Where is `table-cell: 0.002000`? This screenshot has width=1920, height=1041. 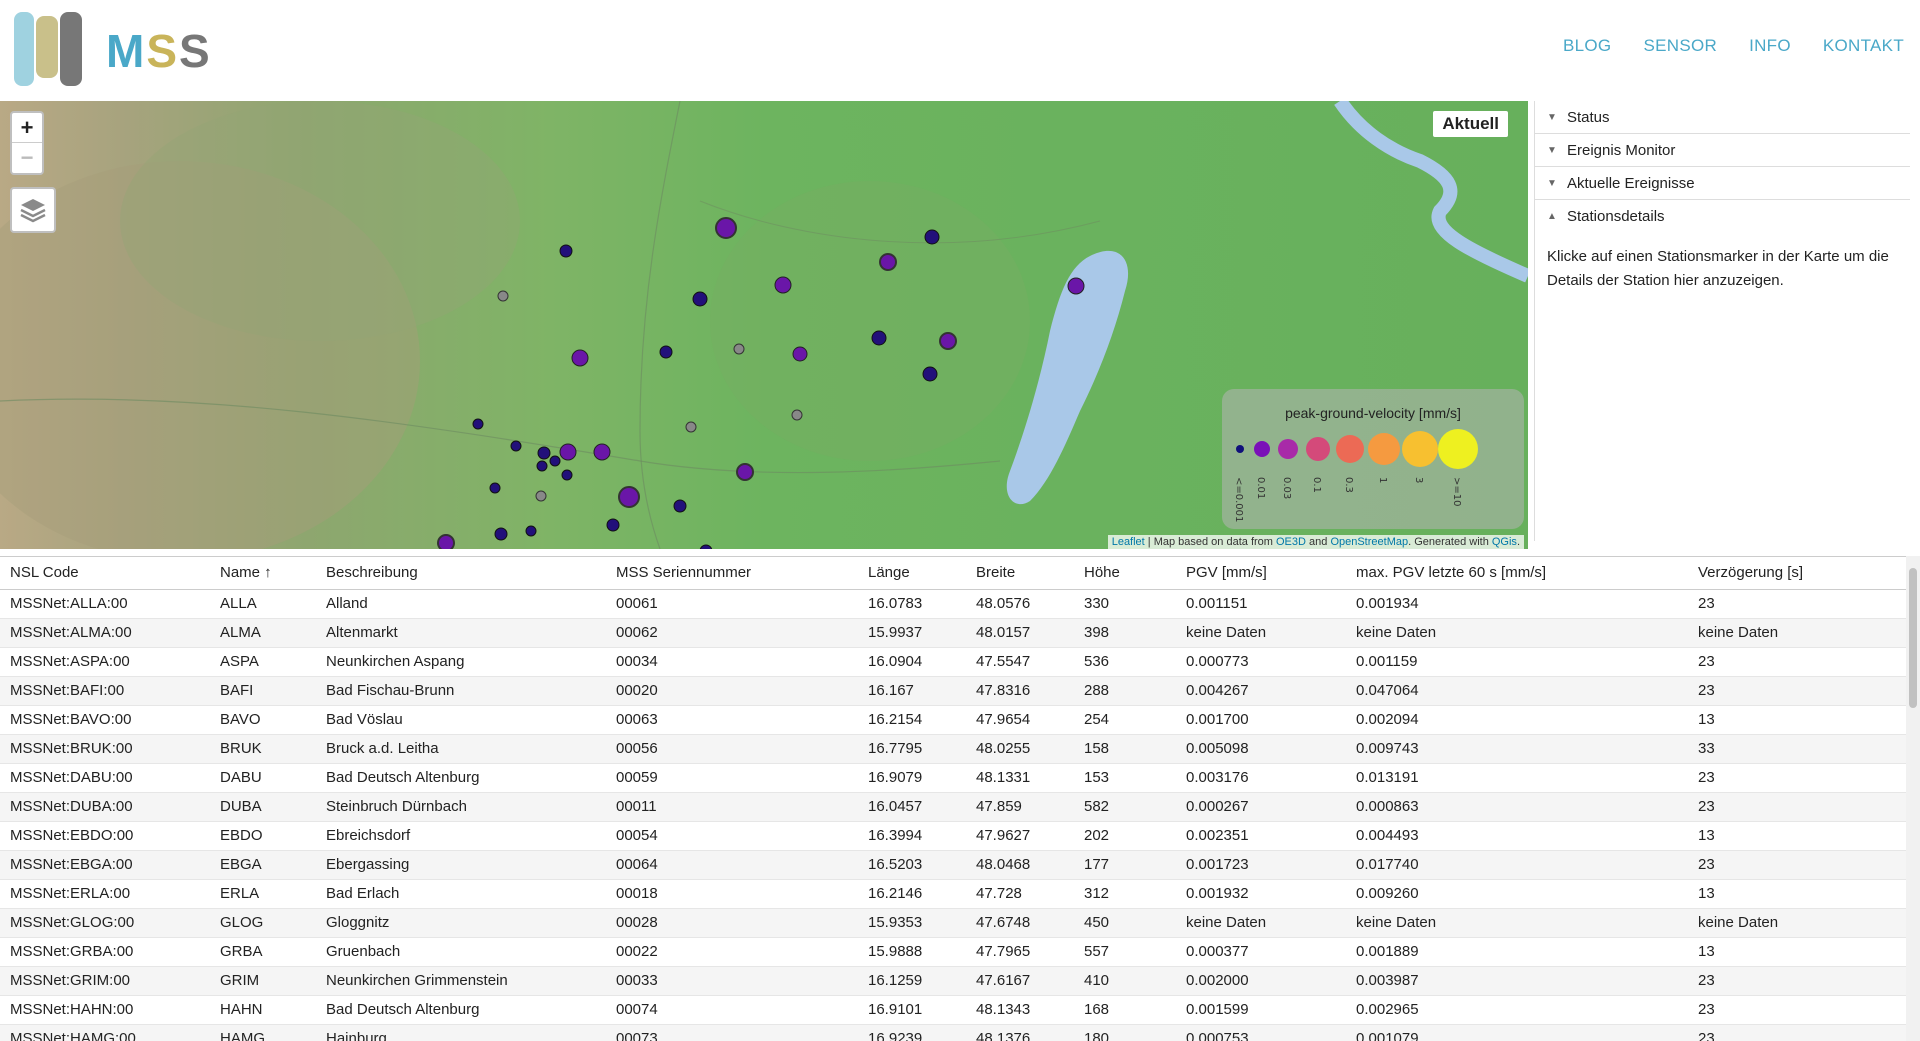 table-cell: 0.002000 is located at coordinates (1261, 981).